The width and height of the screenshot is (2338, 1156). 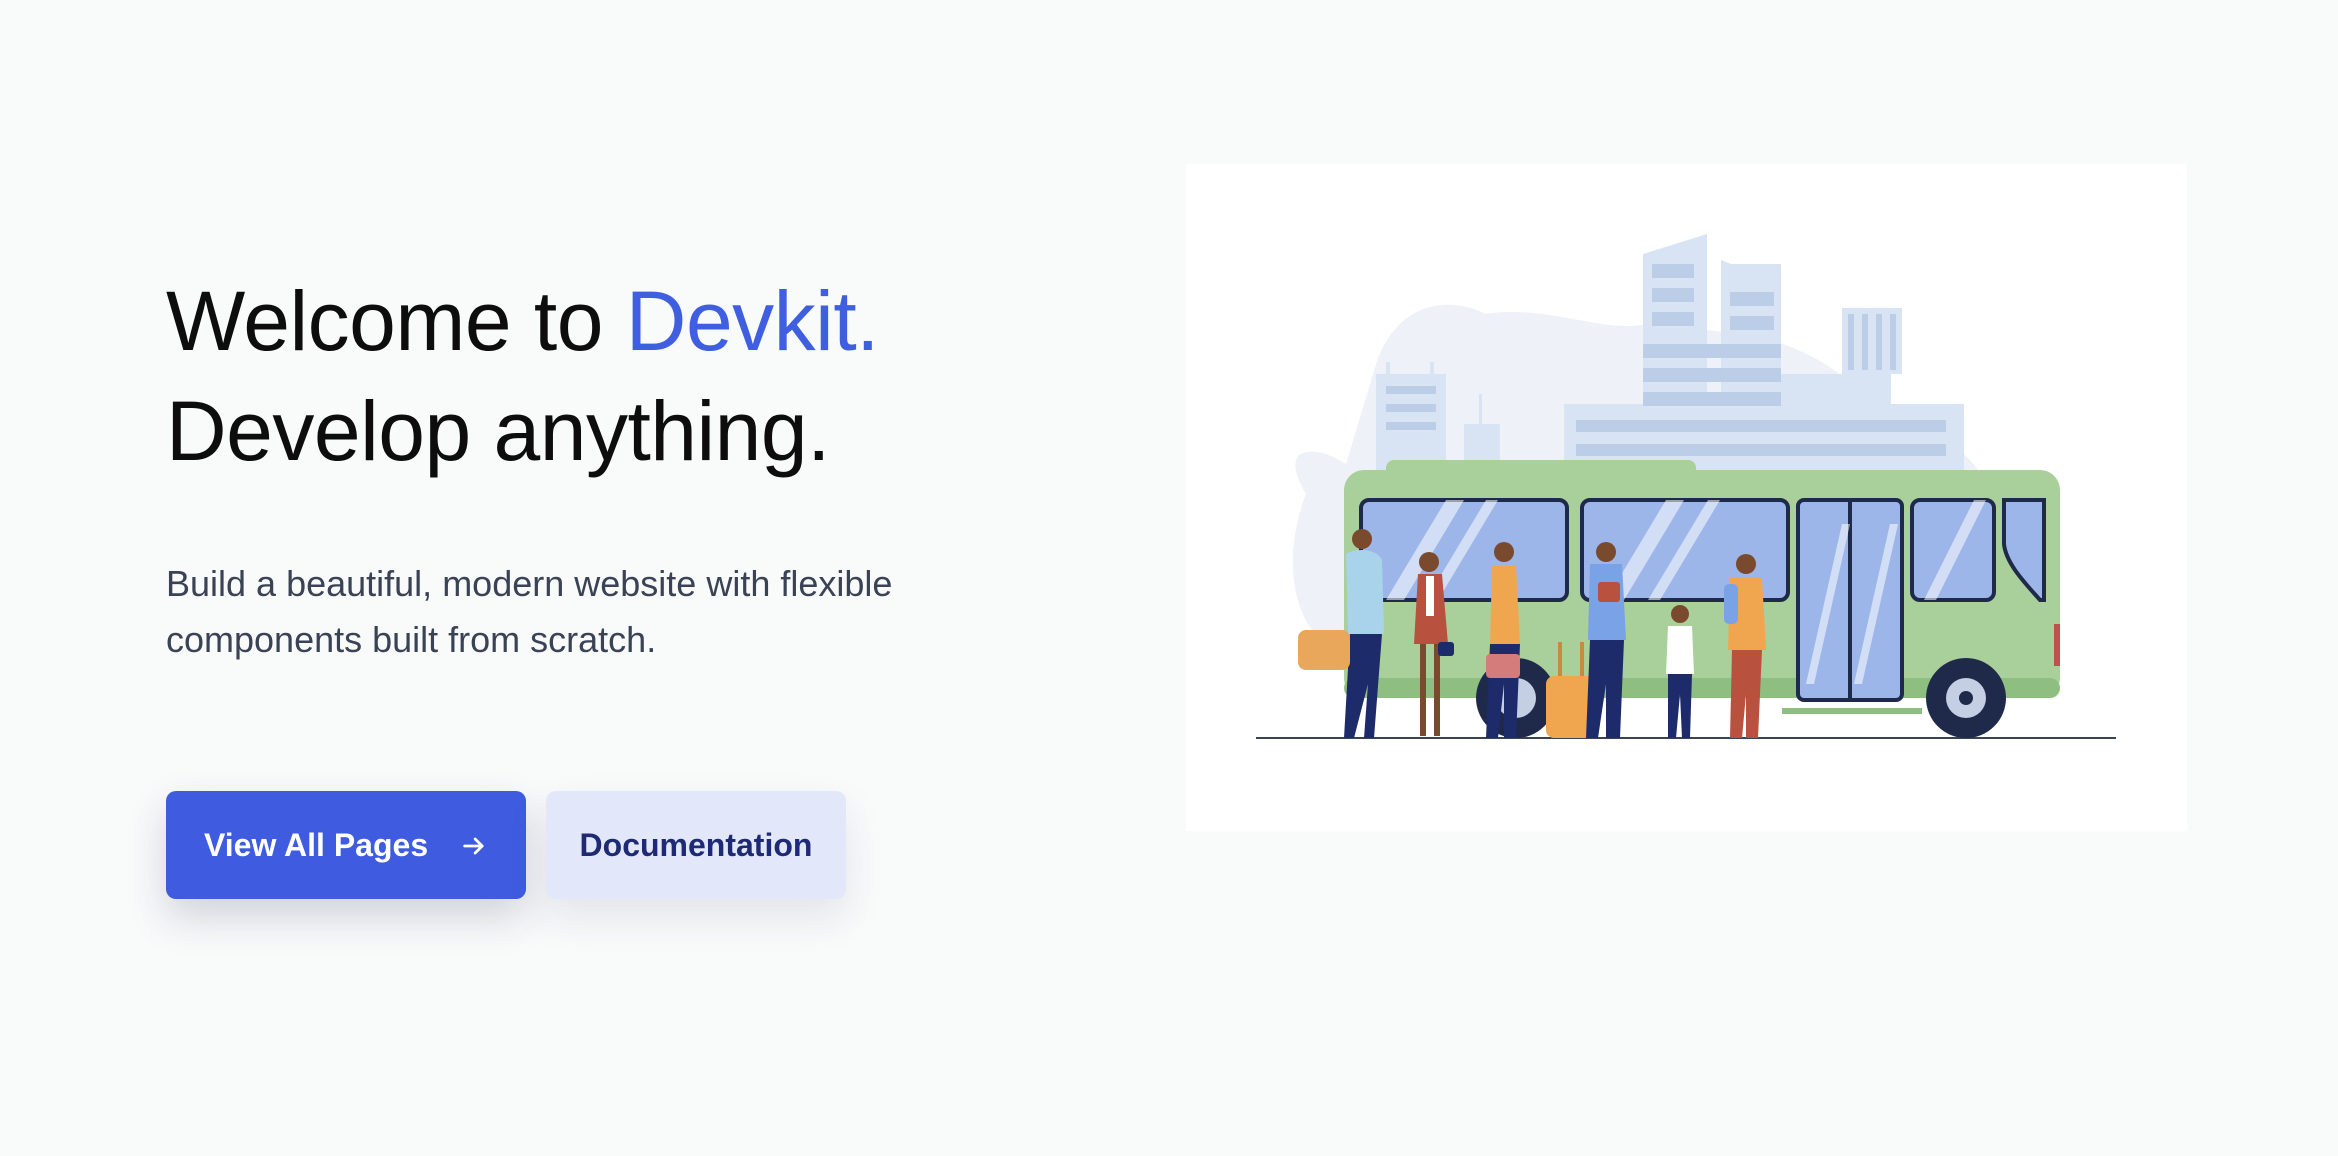 I want to click on view-all-pages-button: View All Pages, so click(x=346, y=845).